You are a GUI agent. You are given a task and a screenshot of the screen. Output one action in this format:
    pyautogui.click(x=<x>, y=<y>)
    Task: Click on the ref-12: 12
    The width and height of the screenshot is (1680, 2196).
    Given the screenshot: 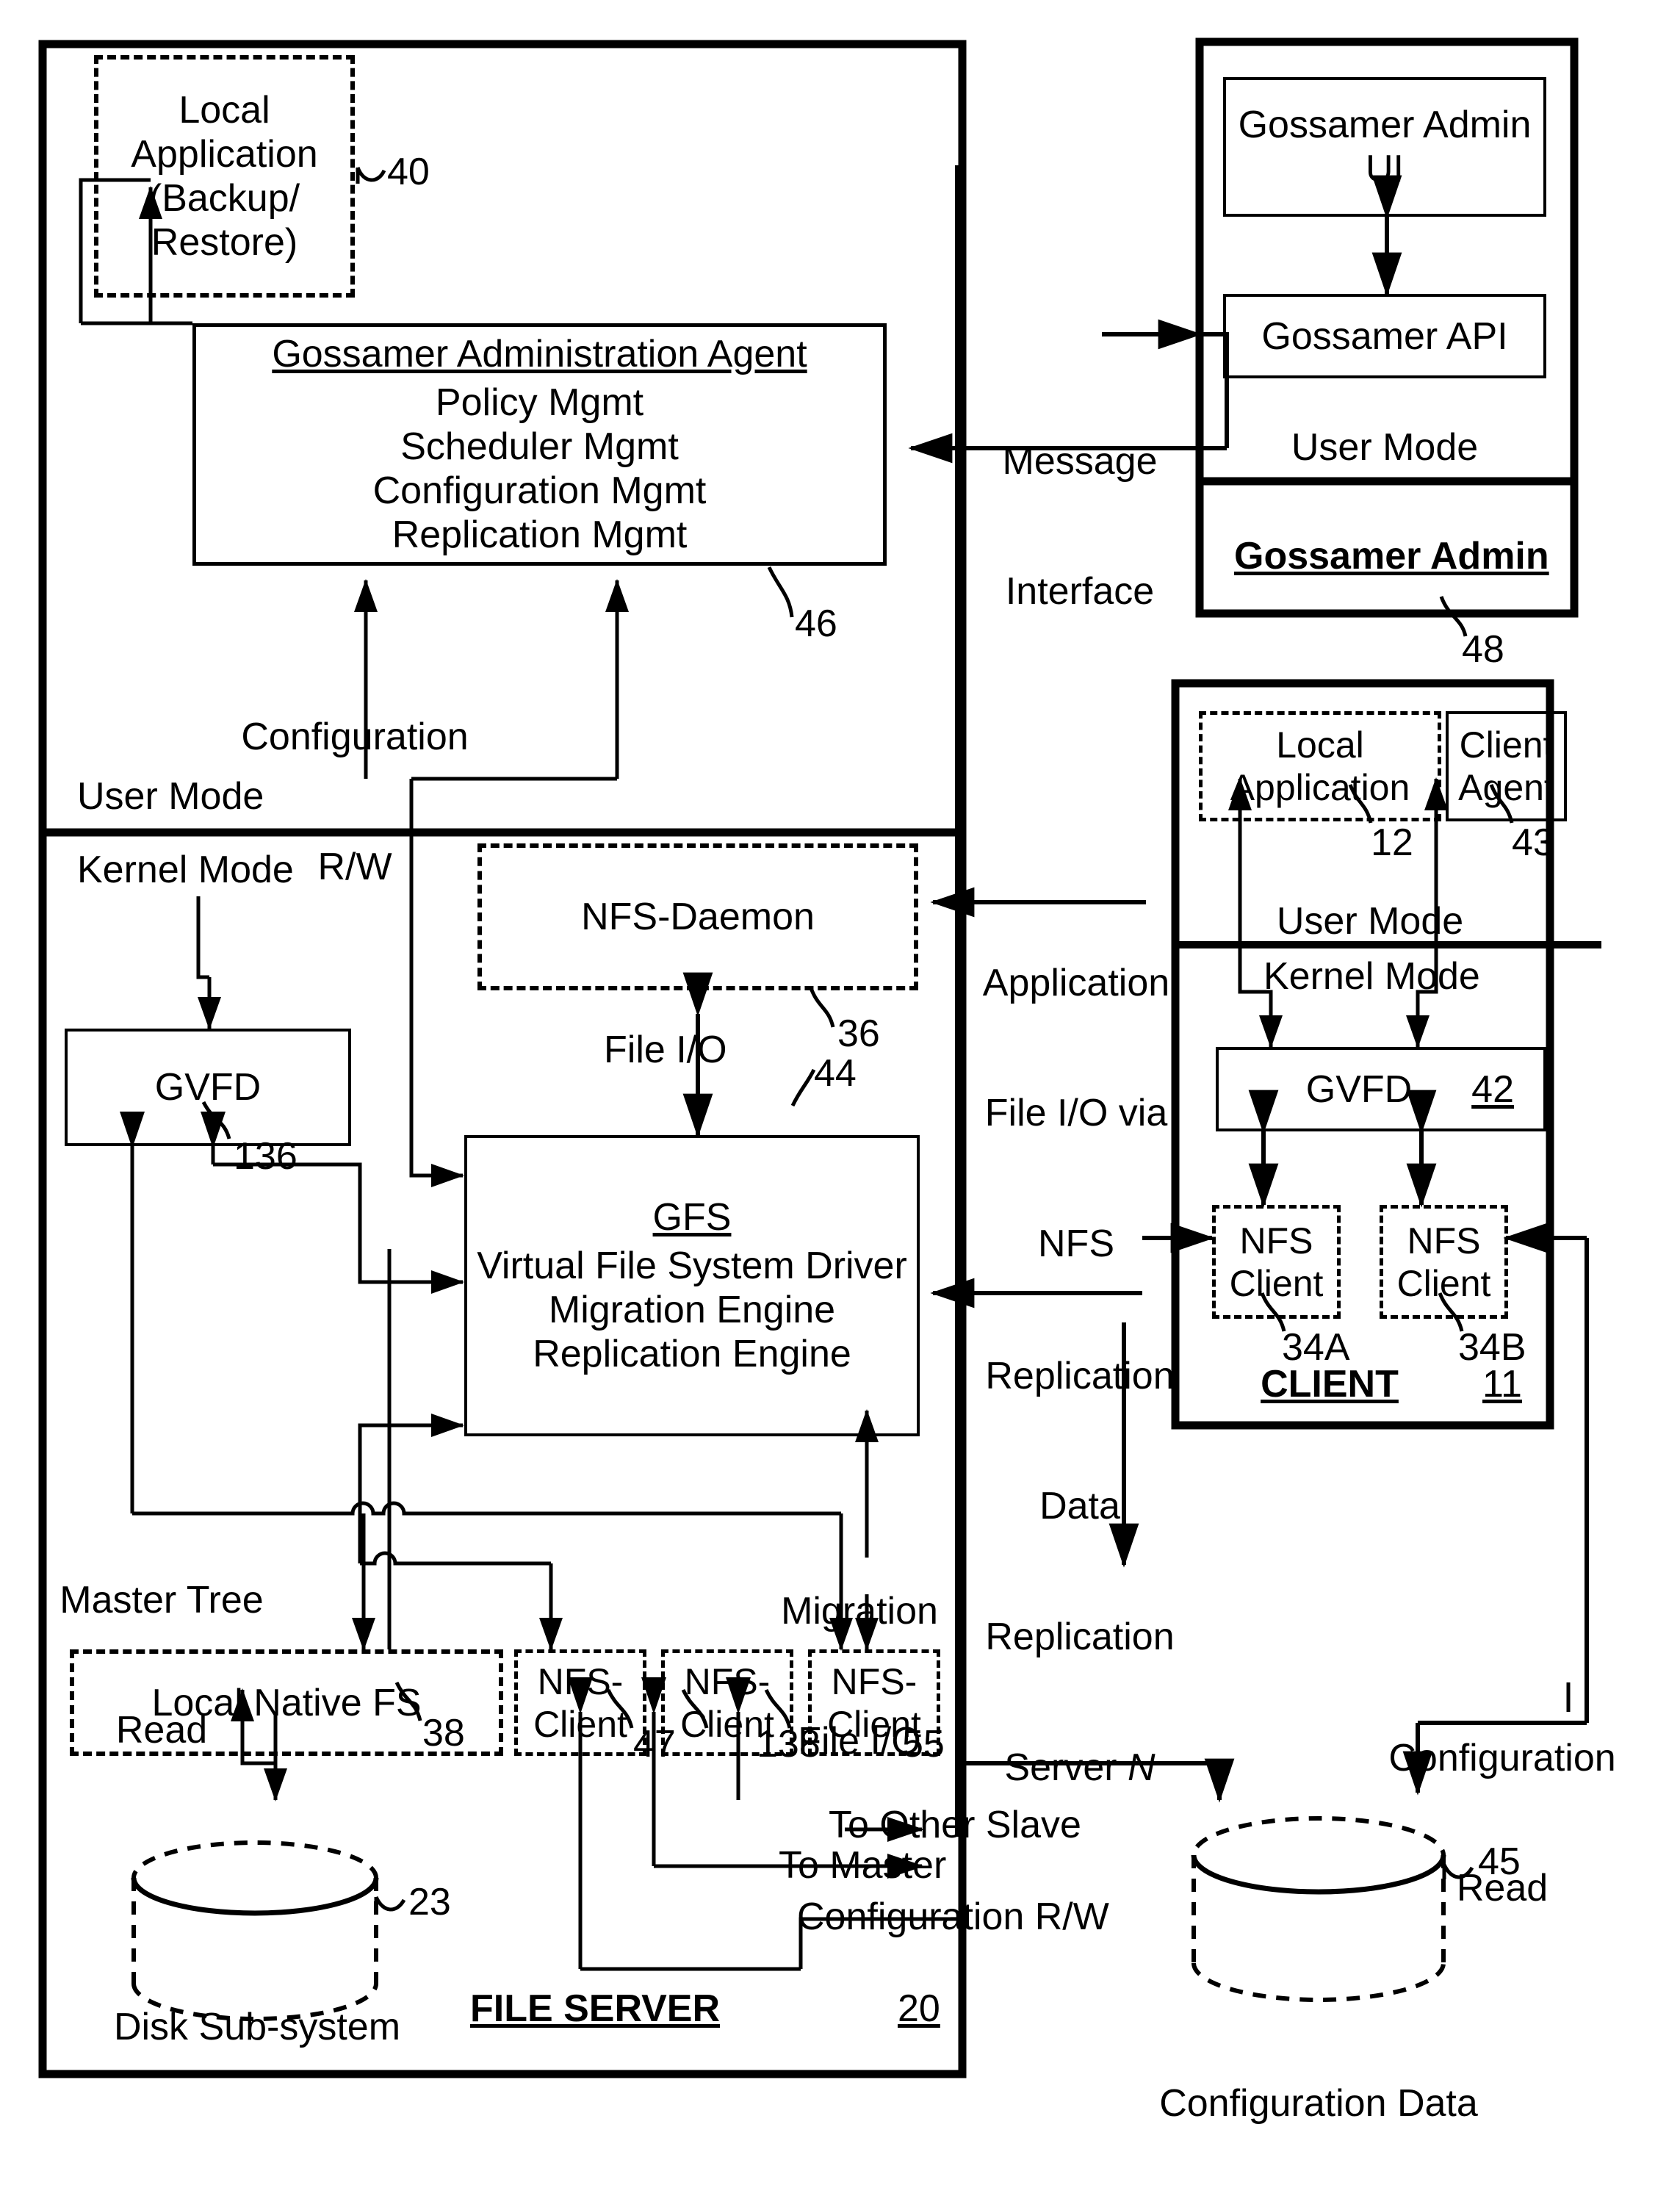 What is the action you would take?
    pyautogui.click(x=1392, y=842)
    